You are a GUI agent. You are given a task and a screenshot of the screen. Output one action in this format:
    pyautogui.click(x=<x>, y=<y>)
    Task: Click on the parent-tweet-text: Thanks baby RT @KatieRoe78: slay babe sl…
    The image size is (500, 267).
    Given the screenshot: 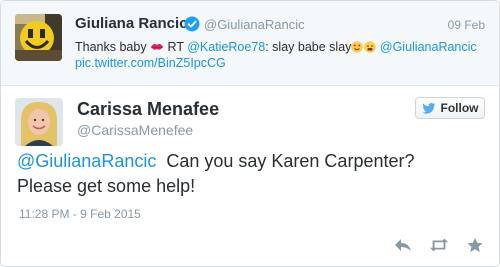 What is the action you would take?
    pyautogui.click(x=280, y=47)
    